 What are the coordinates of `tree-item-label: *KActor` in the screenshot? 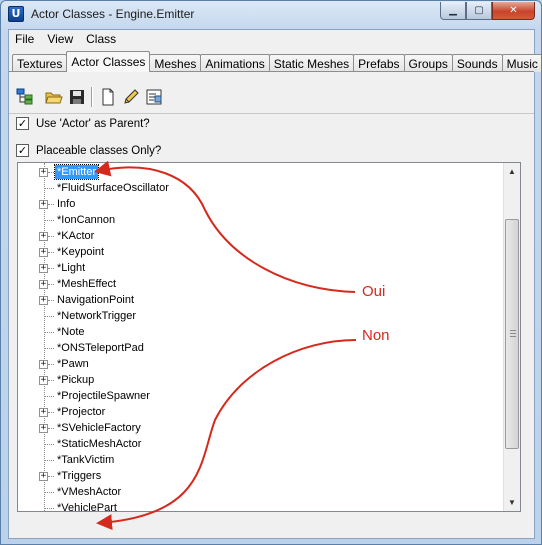 It's located at (75, 236).